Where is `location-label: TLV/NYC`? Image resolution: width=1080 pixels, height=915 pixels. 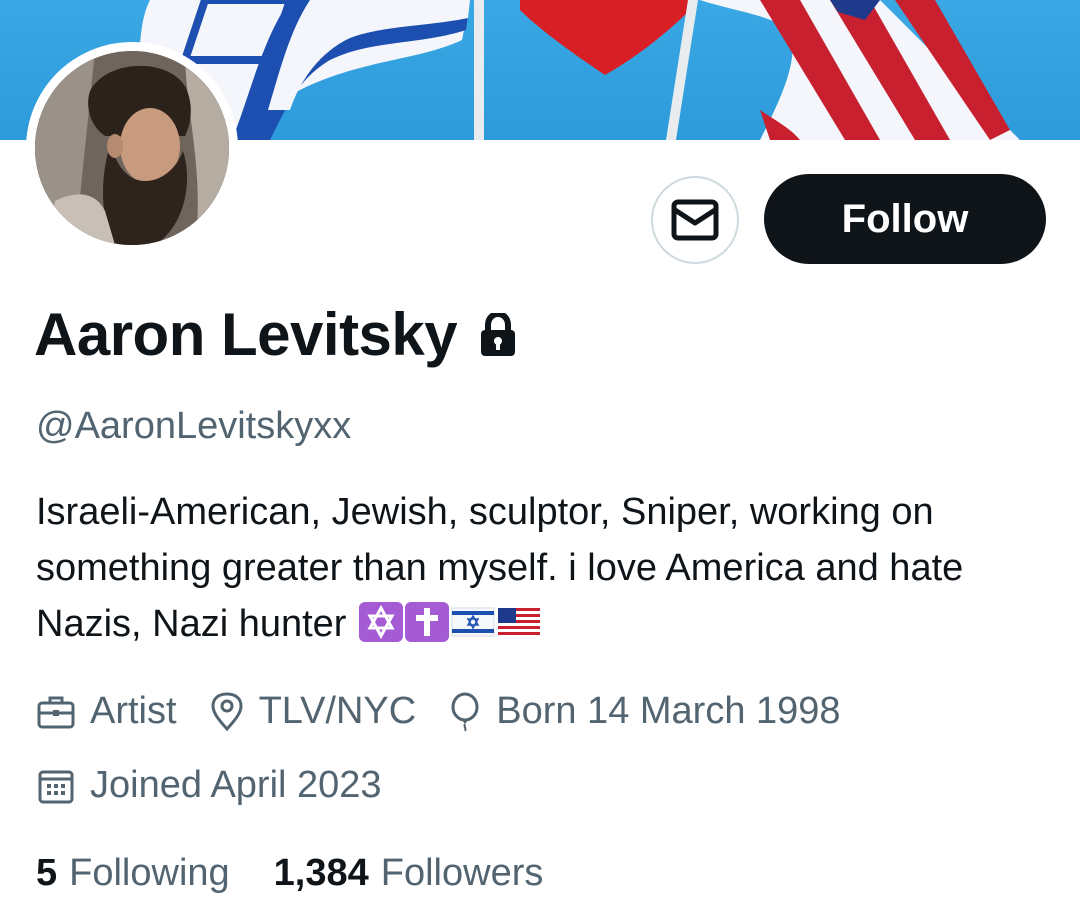
location-label: TLV/NYC is located at coordinates (337, 711).